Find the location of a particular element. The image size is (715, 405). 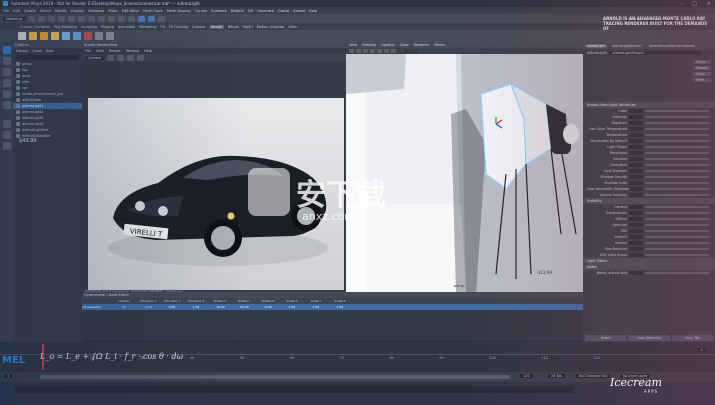

channel-cell: -9.00 is located at coordinates (268, 307).